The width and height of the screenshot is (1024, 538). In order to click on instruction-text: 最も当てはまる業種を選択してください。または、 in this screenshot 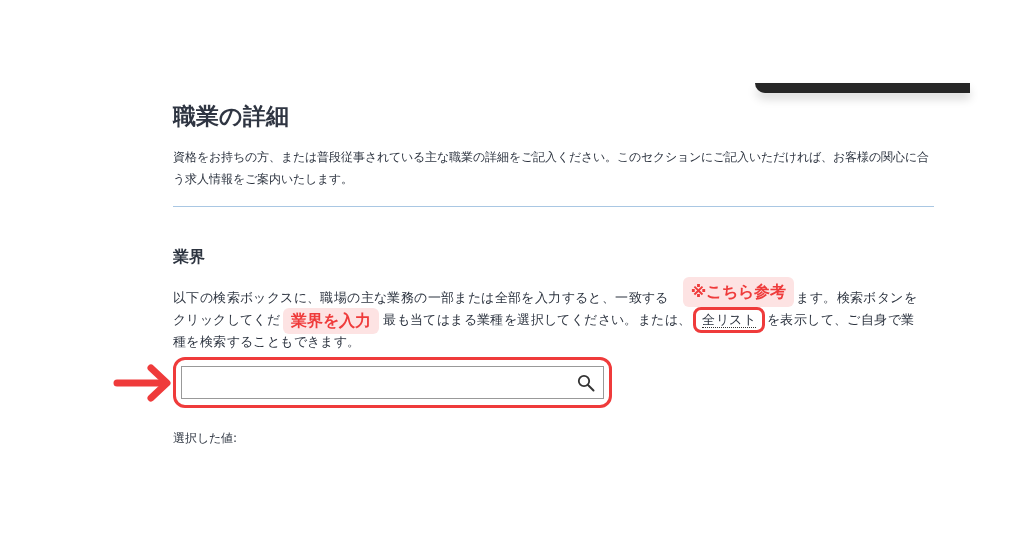, I will do `click(537, 320)`.